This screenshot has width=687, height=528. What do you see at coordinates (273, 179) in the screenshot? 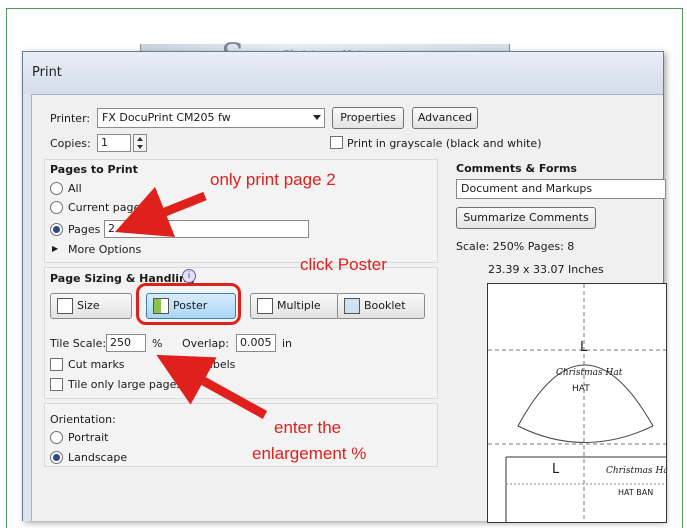
I see `annotation-only-print: only print page 2` at bounding box center [273, 179].